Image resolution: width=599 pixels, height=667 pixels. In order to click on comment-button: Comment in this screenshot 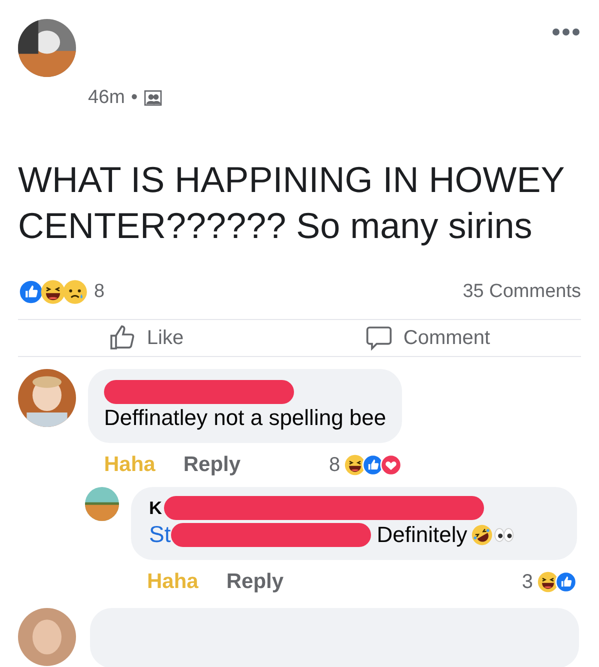, I will do `click(427, 338)`.